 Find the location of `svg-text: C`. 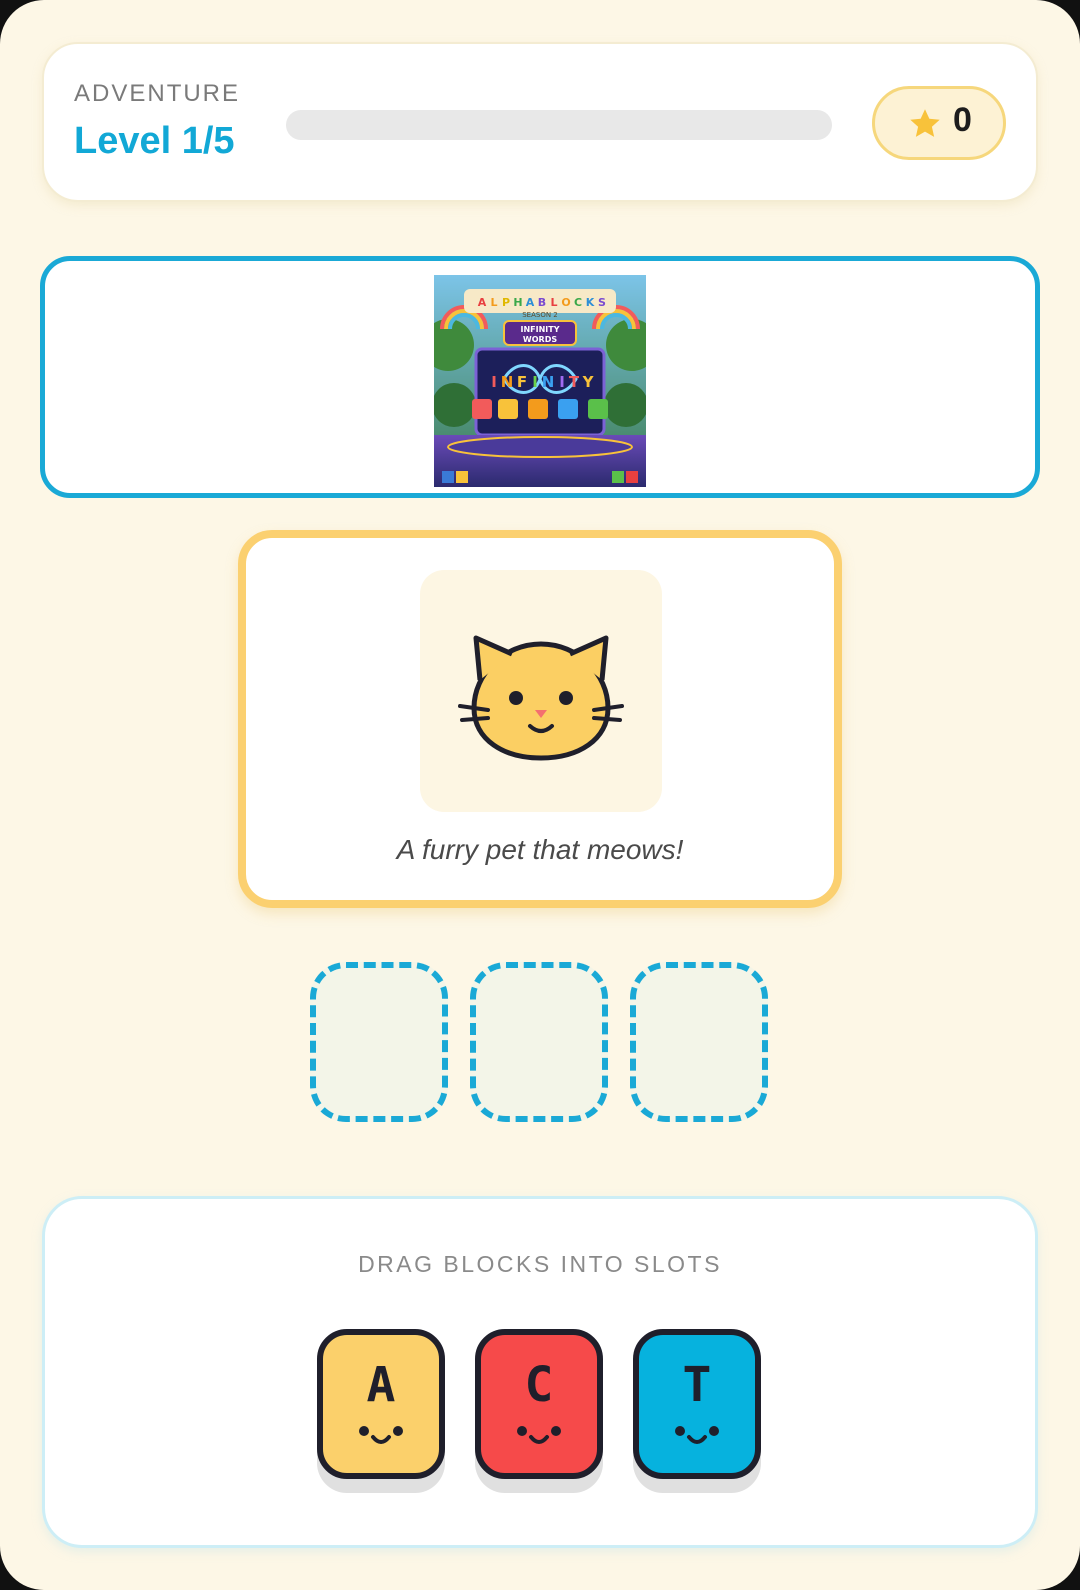

svg-text: C is located at coordinates (578, 302).